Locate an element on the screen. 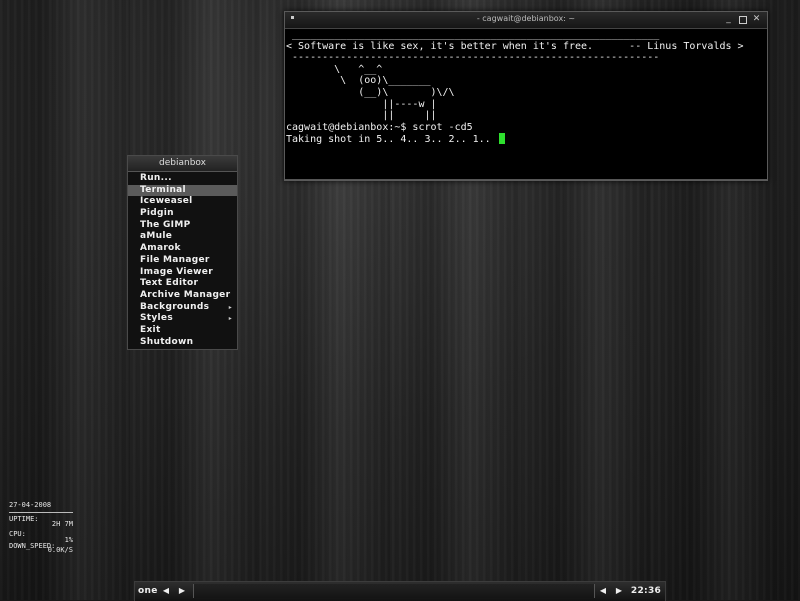  menu-item-text-editor: Text Editor is located at coordinates (182, 284).